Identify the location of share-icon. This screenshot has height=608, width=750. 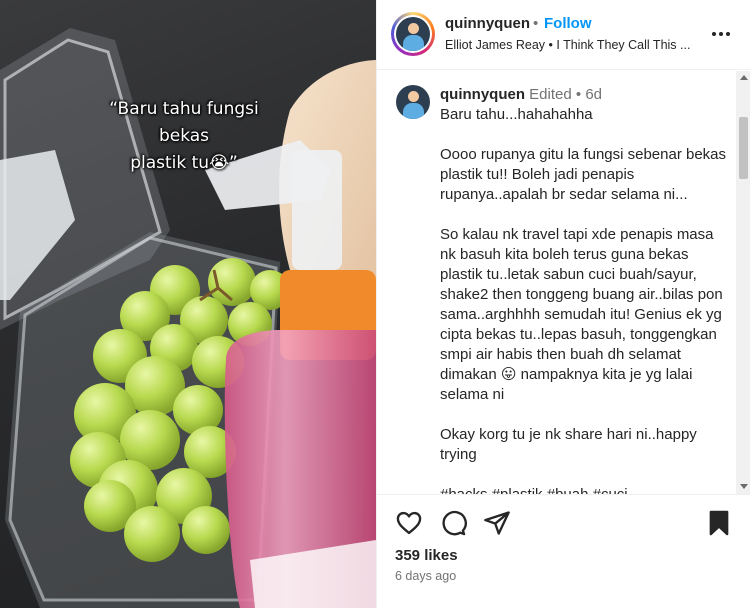
(497, 523).